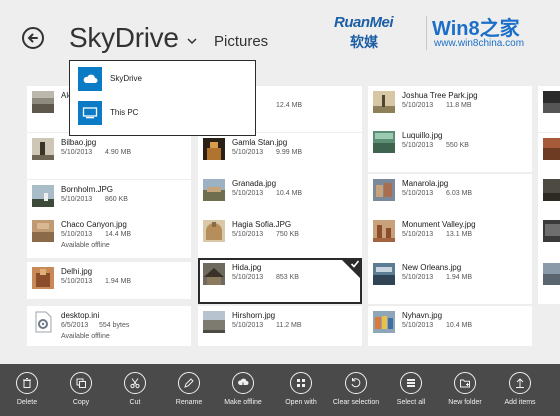 The height and width of the screenshot is (416, 560). Describe the element at coordinates (289, 105) in the screenshot. I see `file-size: 12.4 MB` at that location.